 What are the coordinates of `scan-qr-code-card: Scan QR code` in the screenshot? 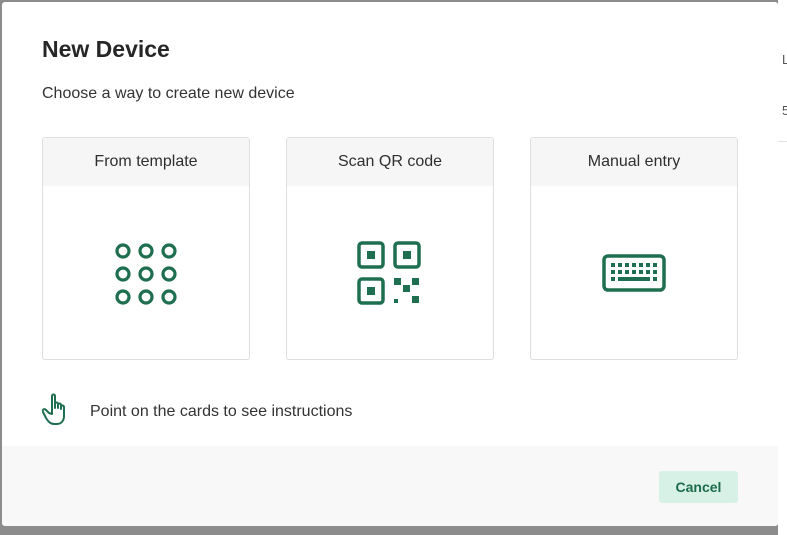 It's located at (390, 248).